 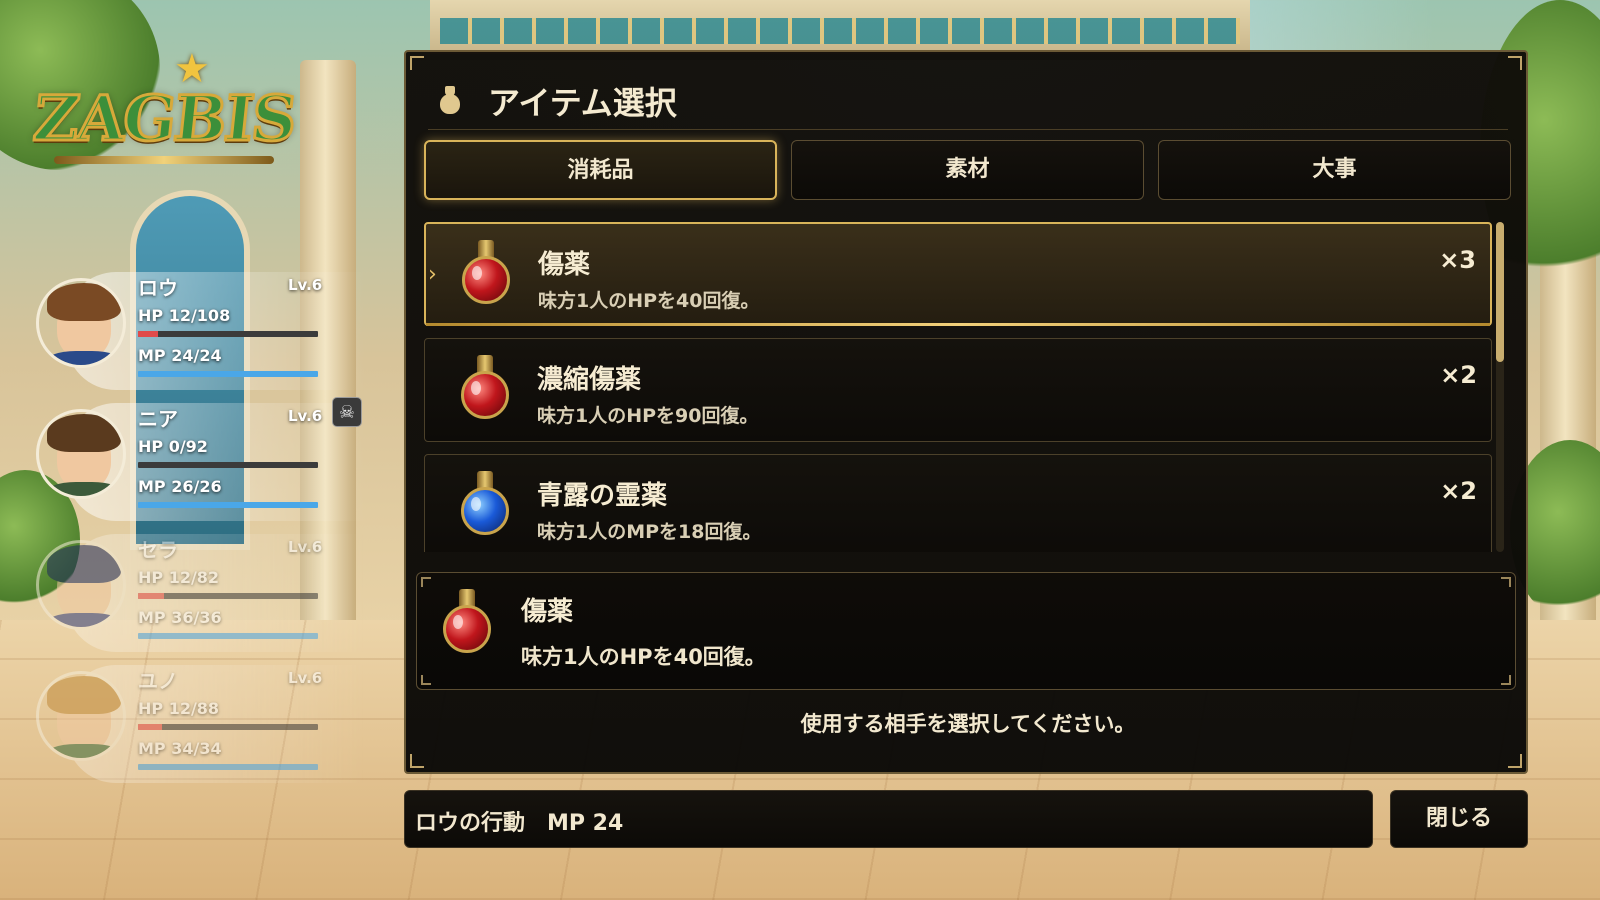 I want to click on blue-potion-icon, so click(x=485, y=504).